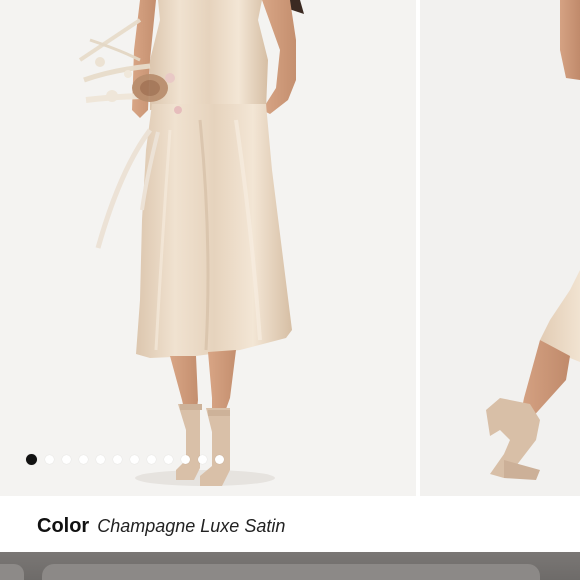  What do you see at coordinates (125, 459) in the screenshot?
I see `carousel-pagination` at bounding box center [125, 459].